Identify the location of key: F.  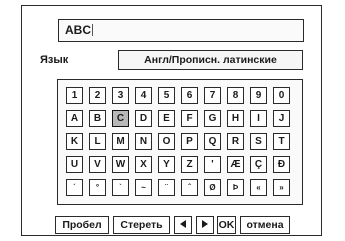
(189, 118).